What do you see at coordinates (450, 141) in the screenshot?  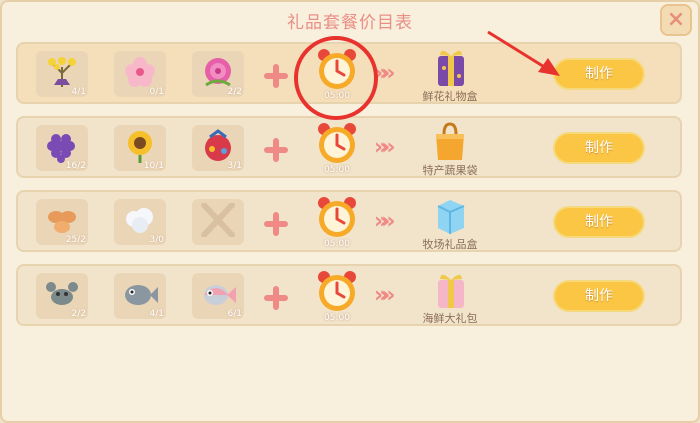 I see `orange-bag-icon` at bounding box center [450, 141].